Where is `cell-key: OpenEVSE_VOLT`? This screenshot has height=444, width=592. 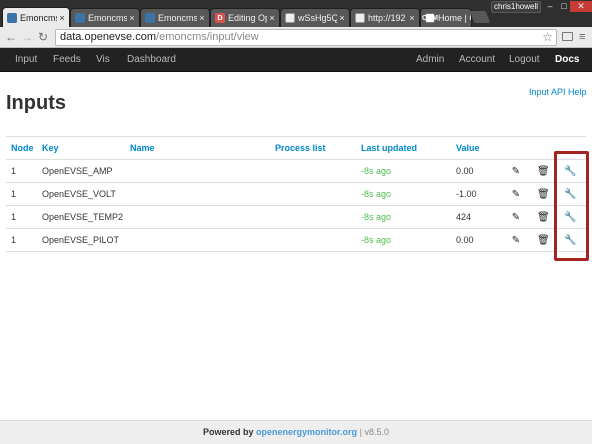 cell-key: OpenEVSE_VOLT is located at coordinates (81, 194).